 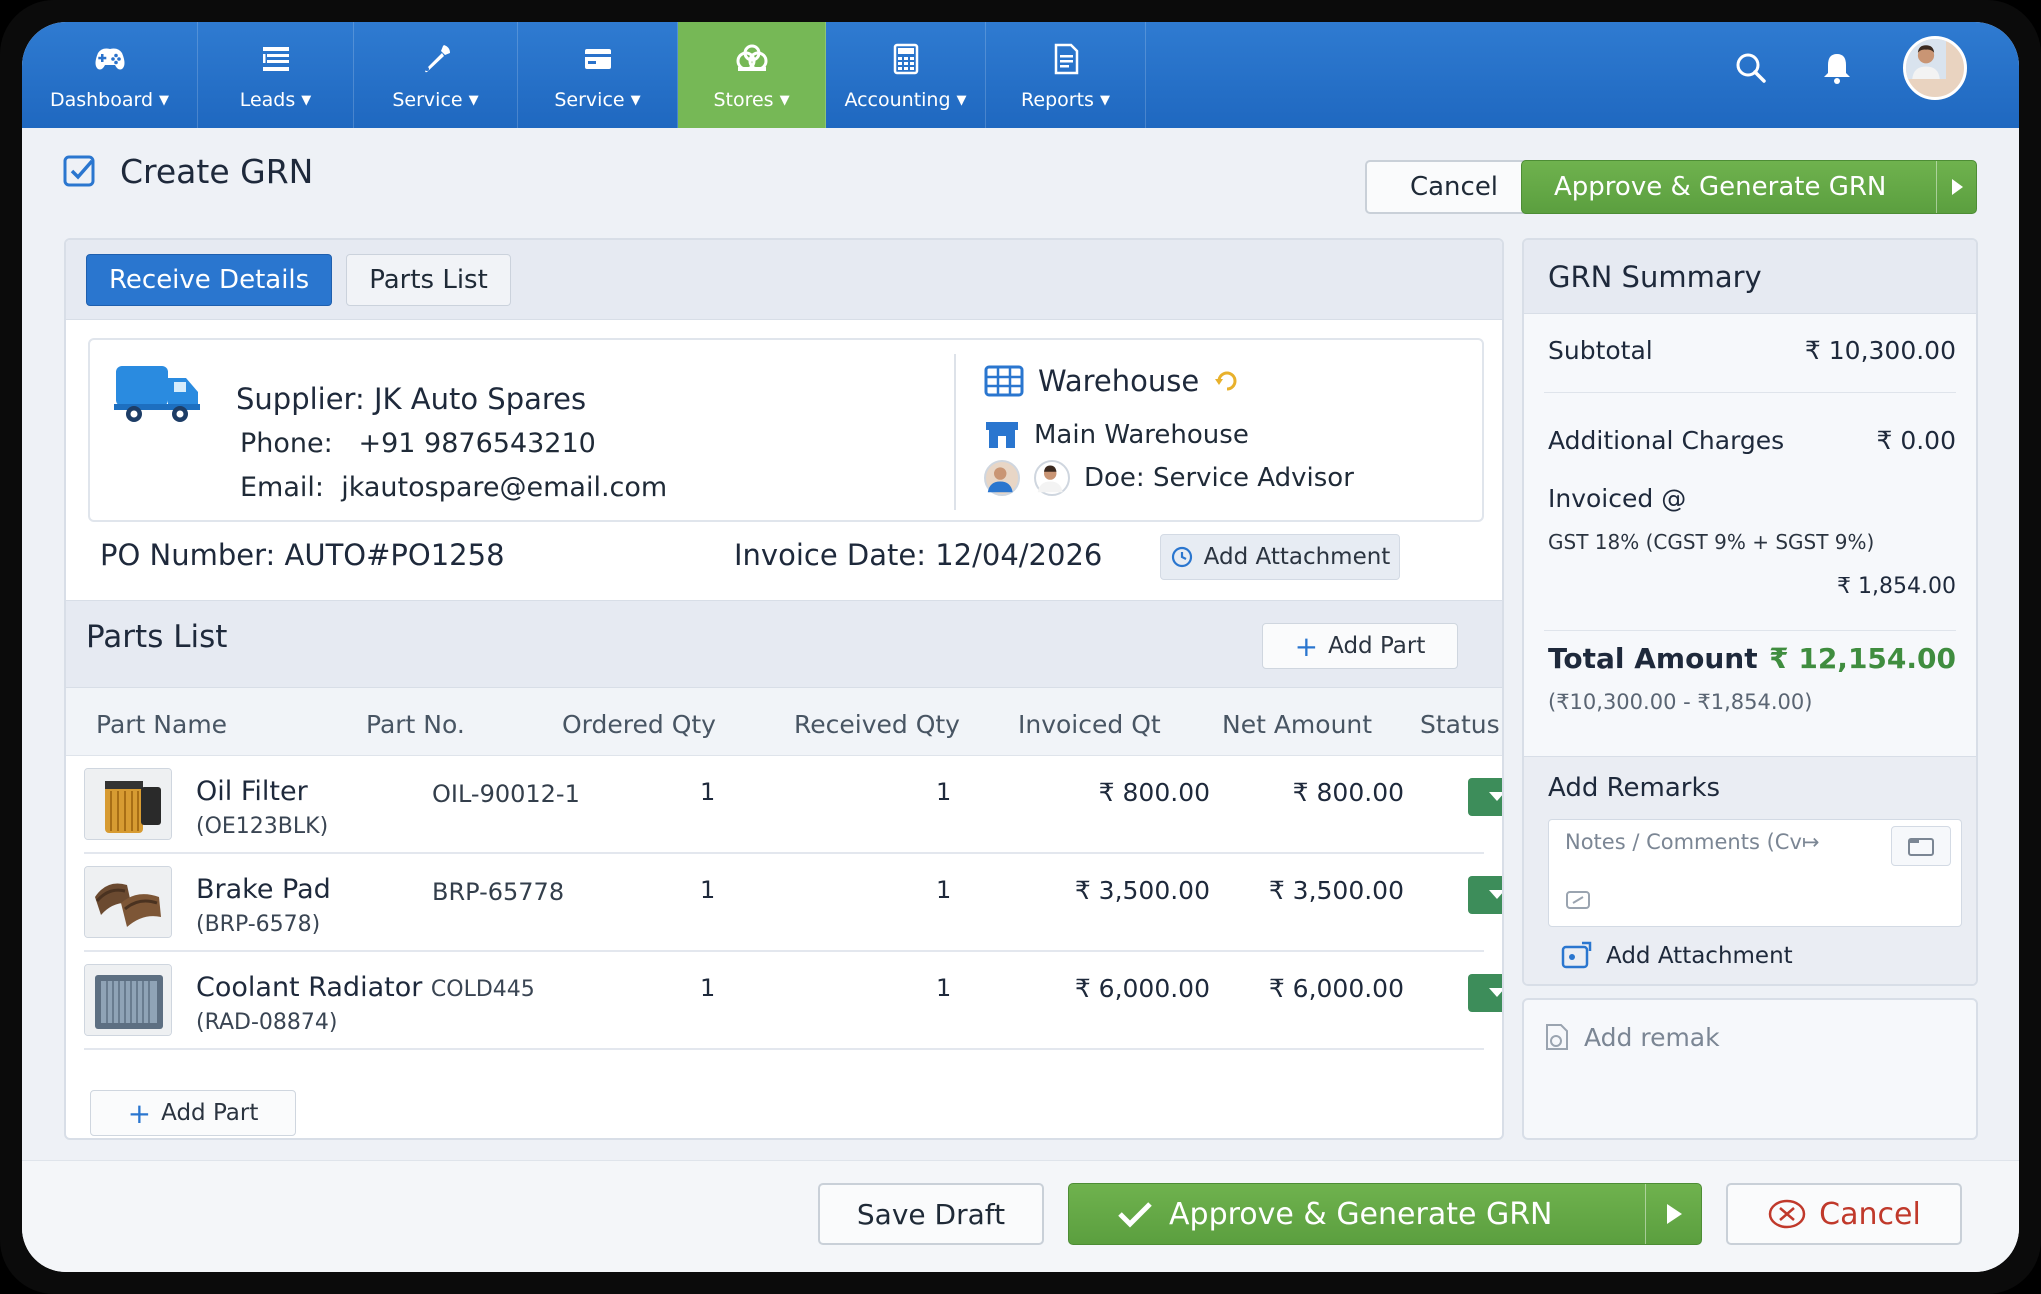 What do you see at coordinates (1112, 381) in the screenshot?
I see `warehouse-header: Warehouse` at bounding box center [1112, 381].